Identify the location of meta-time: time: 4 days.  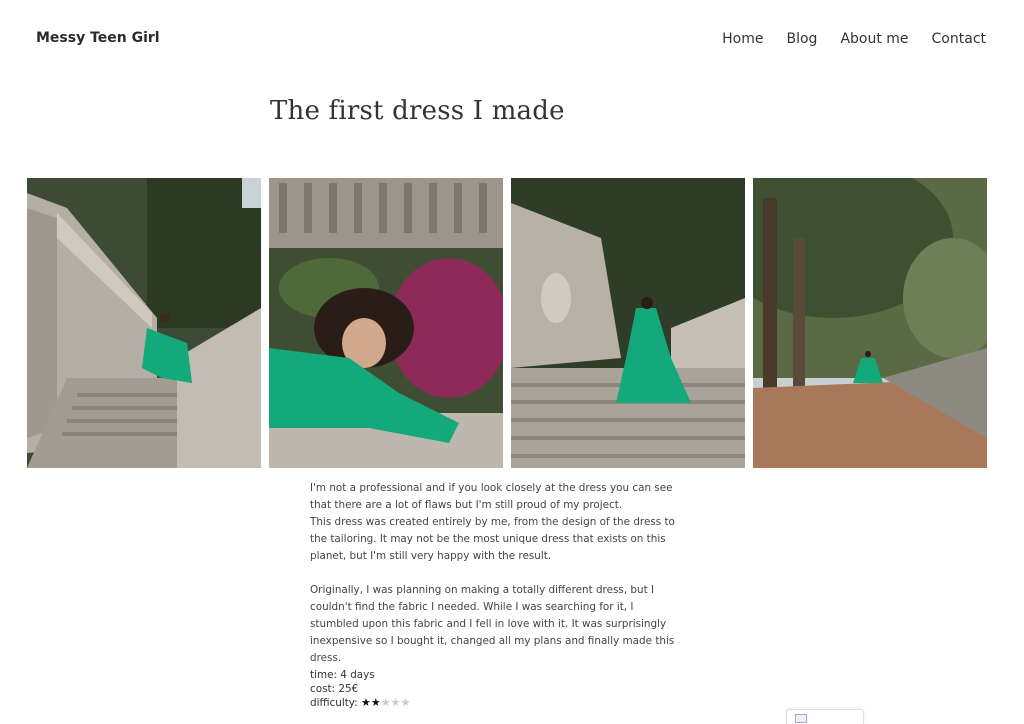
(342, 675).